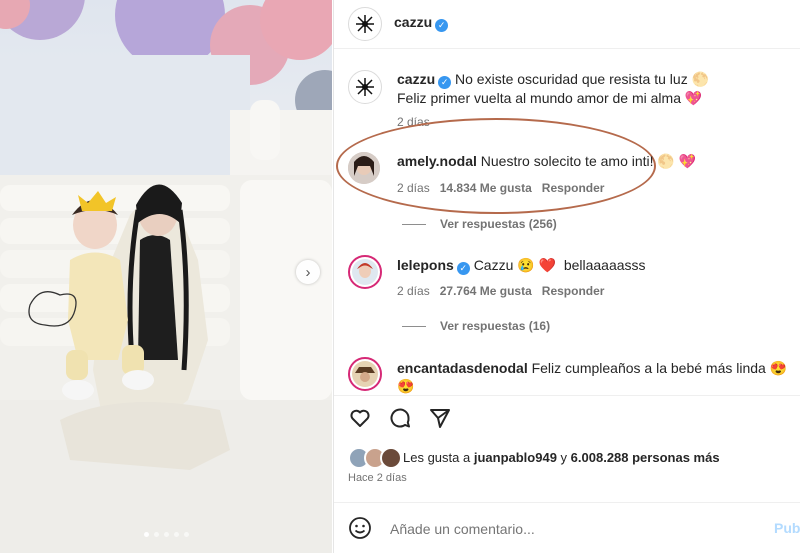 This screenshot has height=554, width=800. I want to click on comment-username: amely.nodal, so click(437, 161).